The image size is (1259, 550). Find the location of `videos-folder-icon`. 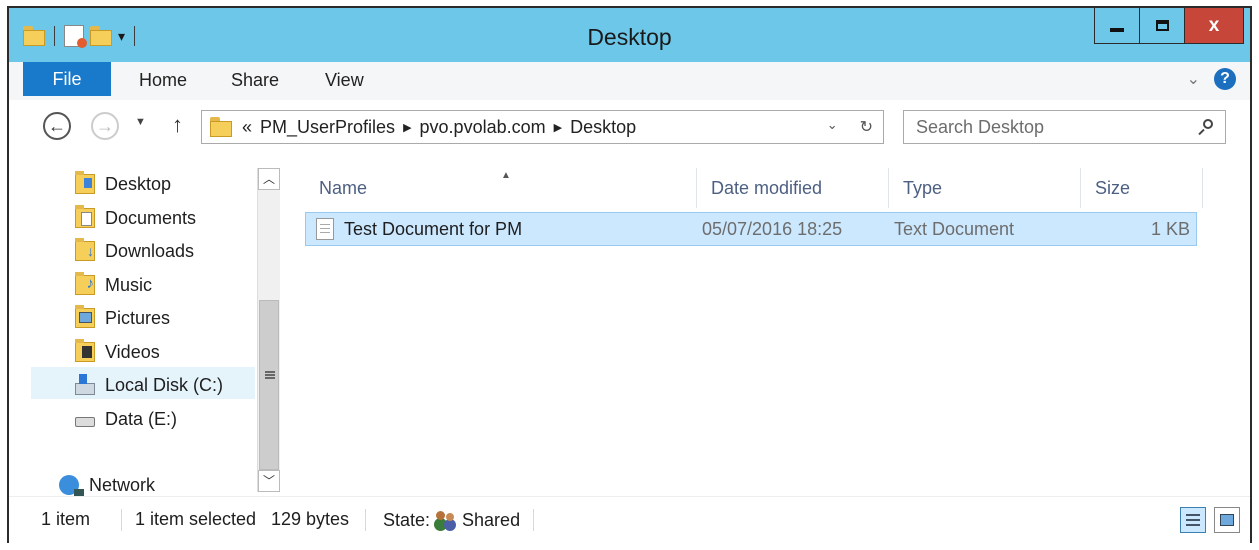

videos-folder-icon is located at coordinates (85, 350).